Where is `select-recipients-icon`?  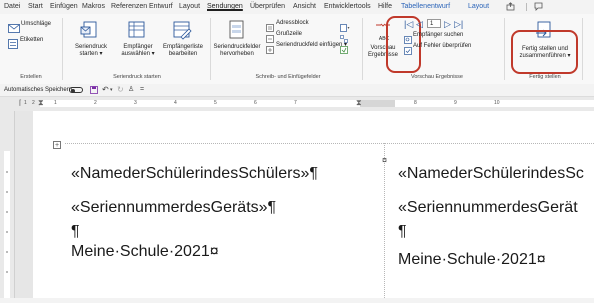 select-recipients-icon is located at coordinates (137, 30).